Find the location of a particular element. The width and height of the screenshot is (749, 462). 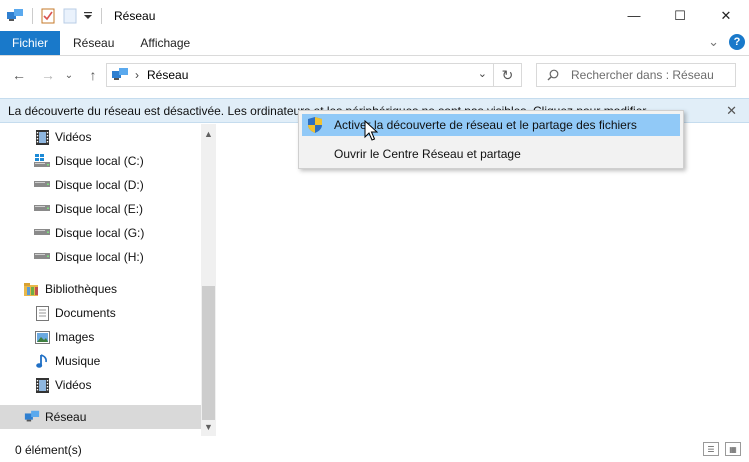

title-bar: Réseau — ☐ ✕ is located at coordinates (374, 15).